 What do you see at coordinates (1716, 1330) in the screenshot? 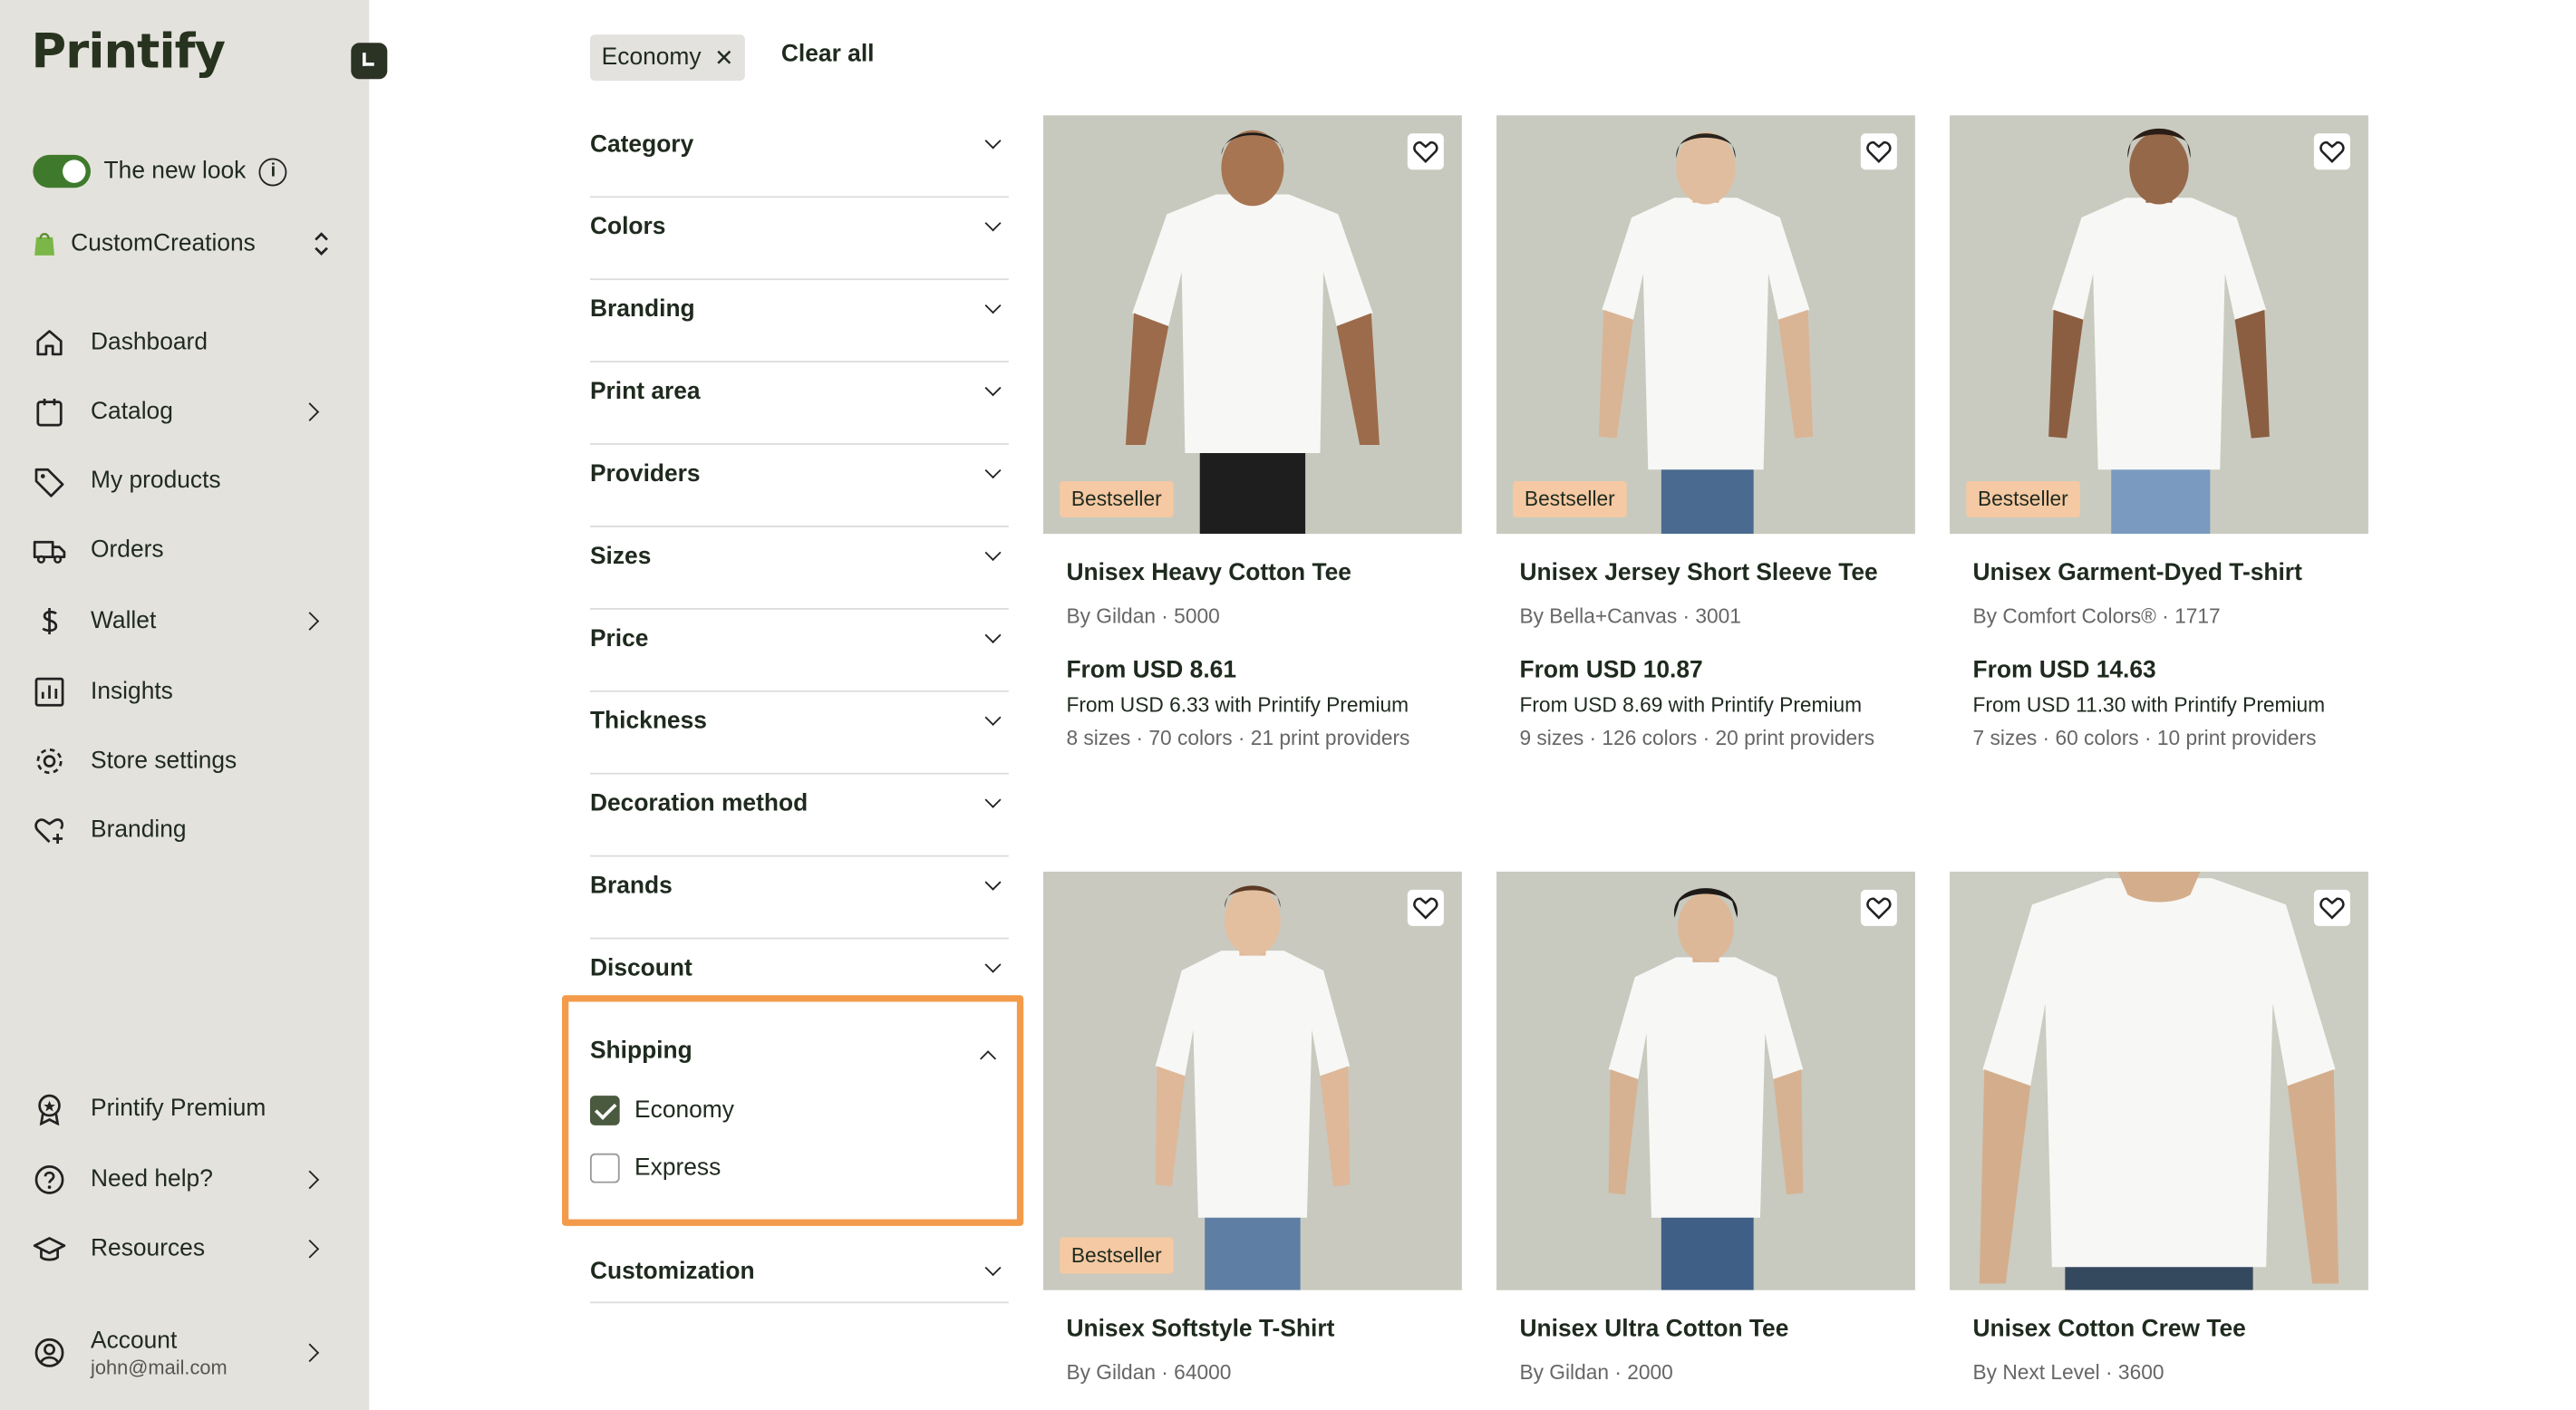
I see `product-name: Unisex Ultra Cotton Tee` at bounding box center [1716, 1330].